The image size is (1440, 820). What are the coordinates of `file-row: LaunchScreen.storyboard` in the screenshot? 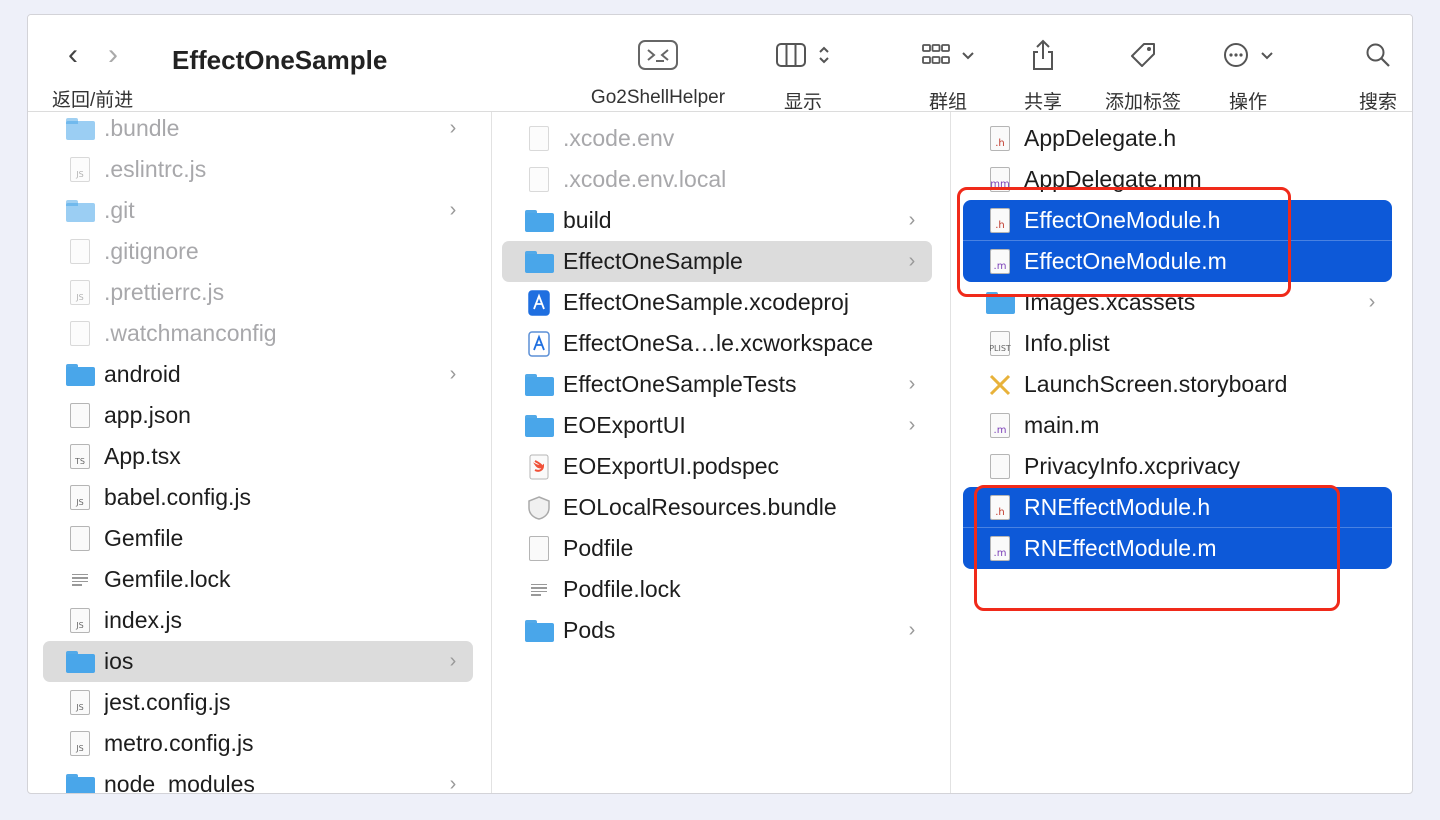 It's located at (1182, 384).